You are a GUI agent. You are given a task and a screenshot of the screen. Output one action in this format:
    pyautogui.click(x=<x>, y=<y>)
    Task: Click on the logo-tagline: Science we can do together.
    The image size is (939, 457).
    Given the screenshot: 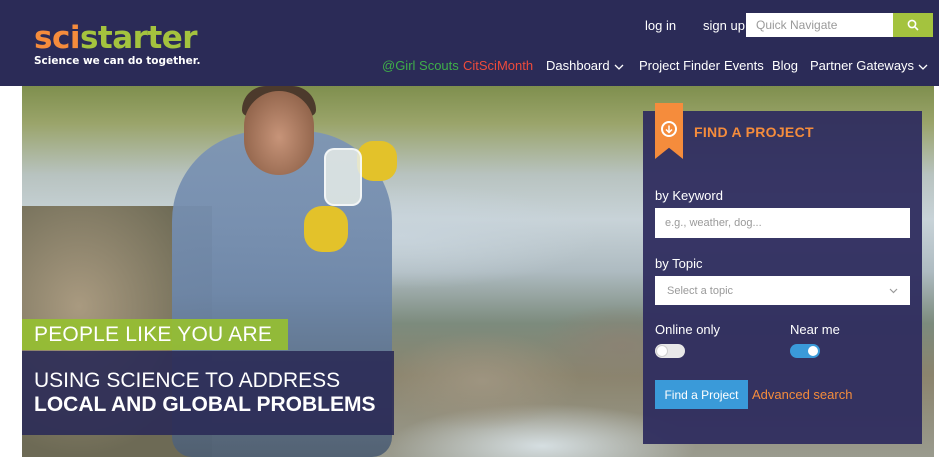 What is the action you would take?
    pyautogui.click(x=117, y=61)
    